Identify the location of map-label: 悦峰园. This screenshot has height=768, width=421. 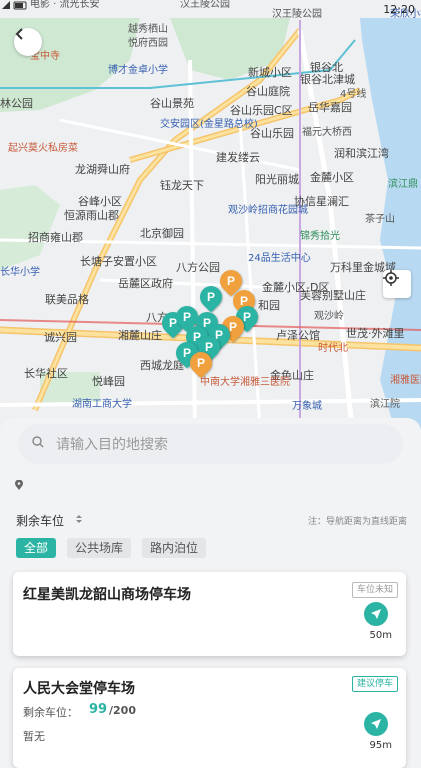
(108, 381).